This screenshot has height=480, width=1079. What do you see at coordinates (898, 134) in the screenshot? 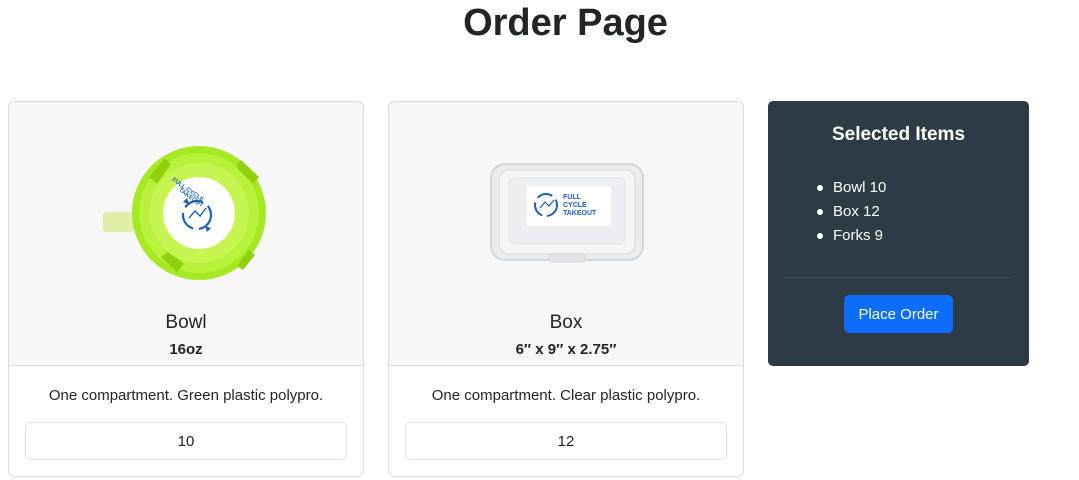
I see `selected-items-title: Selected Items` at bounding box center [898, 134].